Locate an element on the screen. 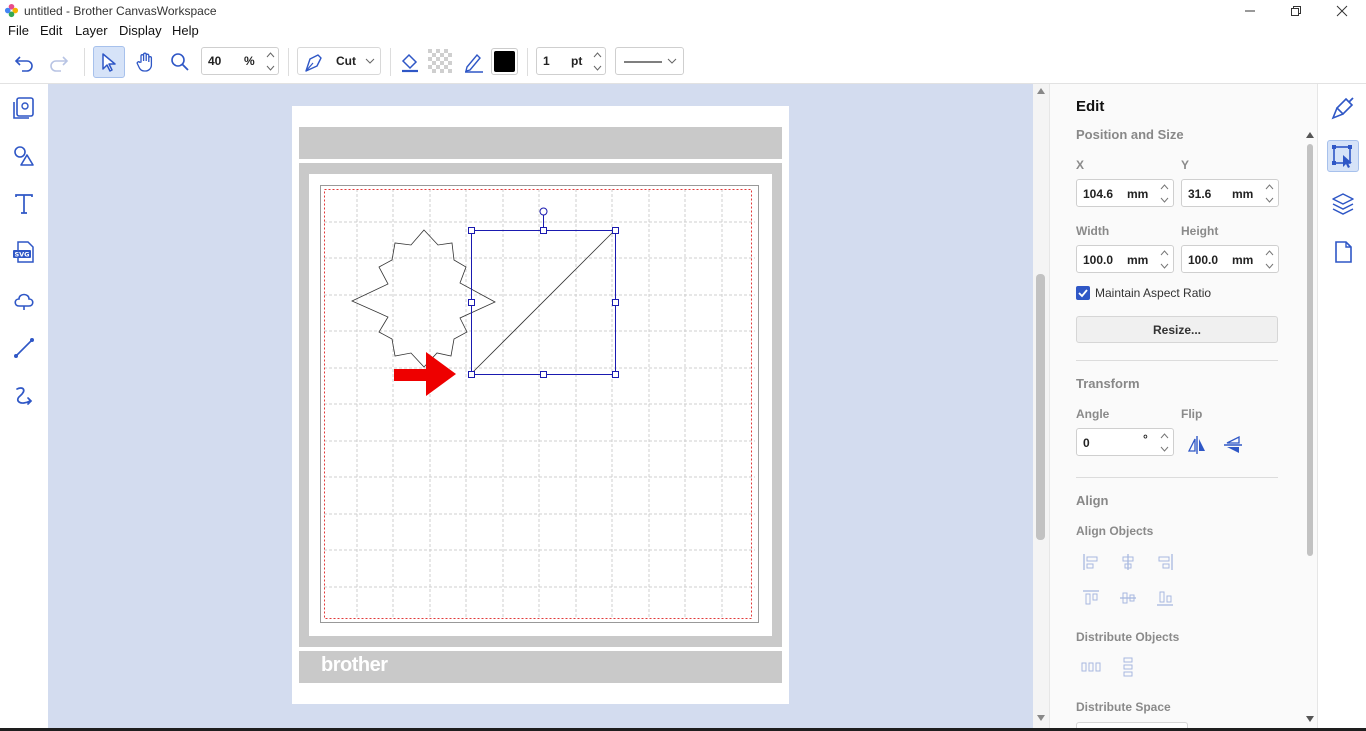  line-width-up-icon is located at coordinates (597, 54).